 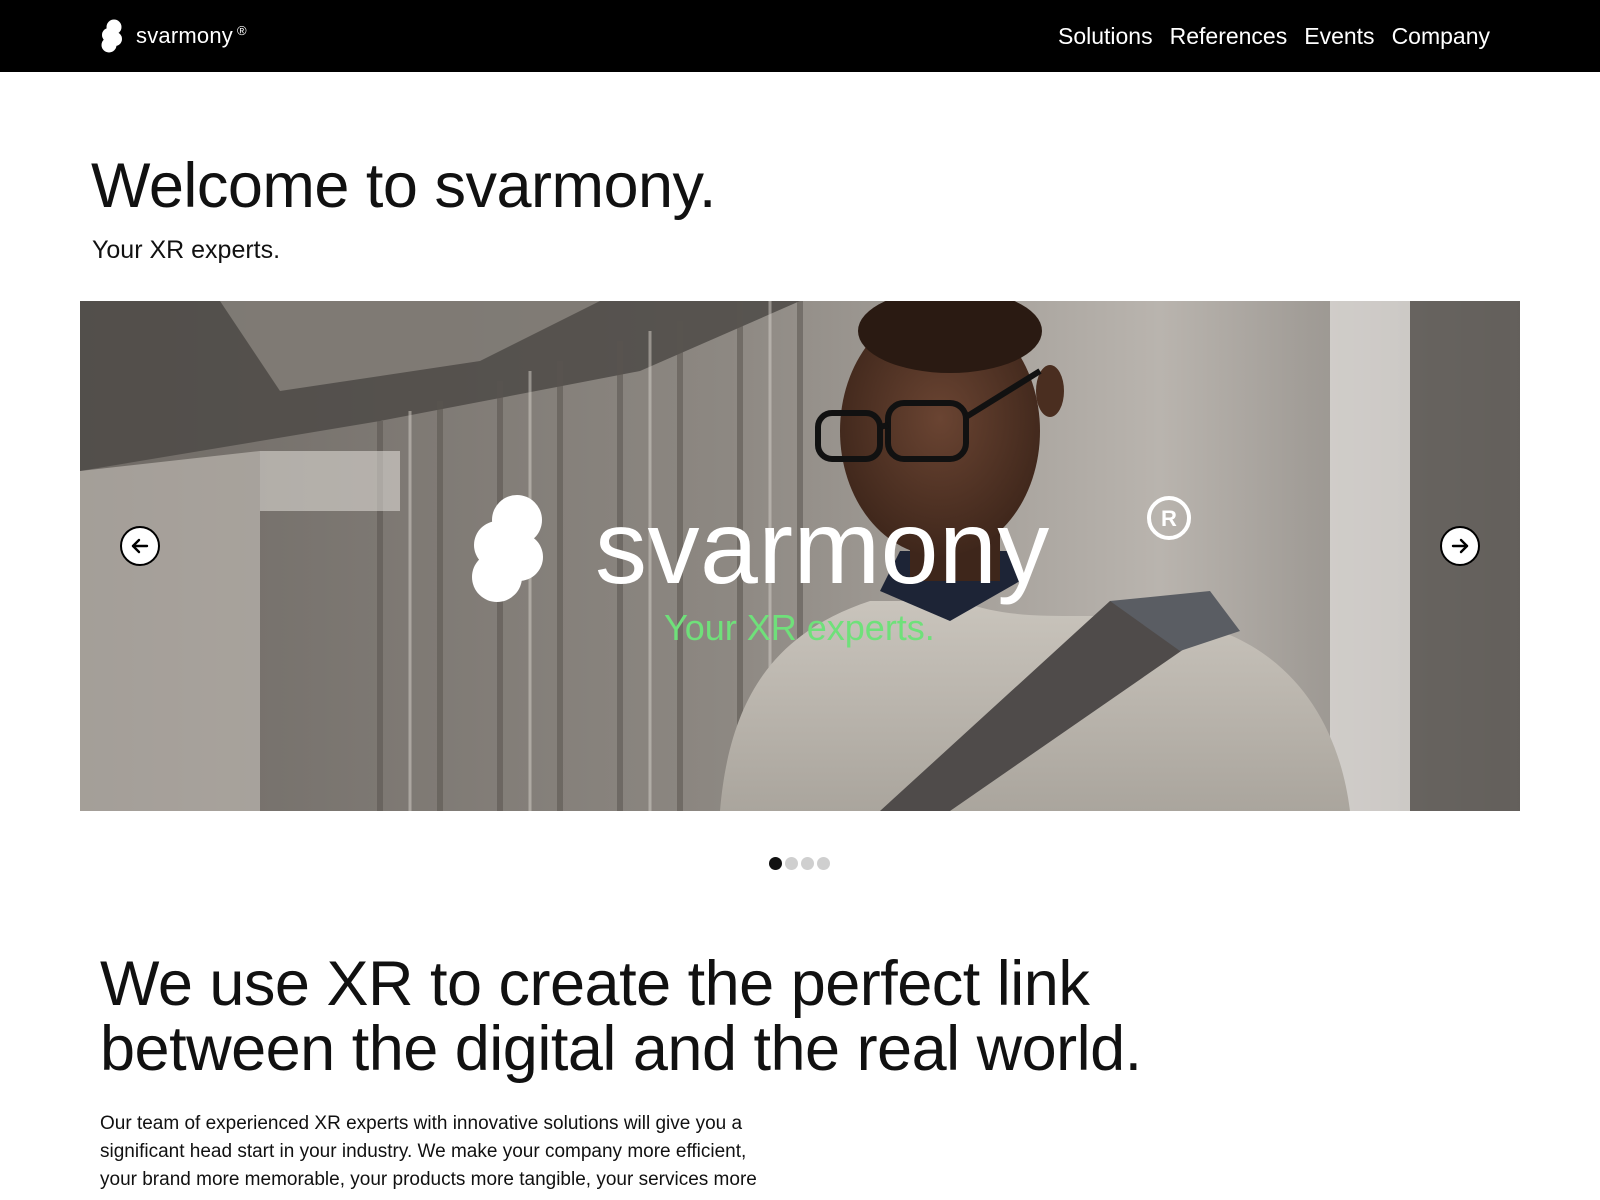 I want to click on carousel-next-button, so click(x=1460, y=546).